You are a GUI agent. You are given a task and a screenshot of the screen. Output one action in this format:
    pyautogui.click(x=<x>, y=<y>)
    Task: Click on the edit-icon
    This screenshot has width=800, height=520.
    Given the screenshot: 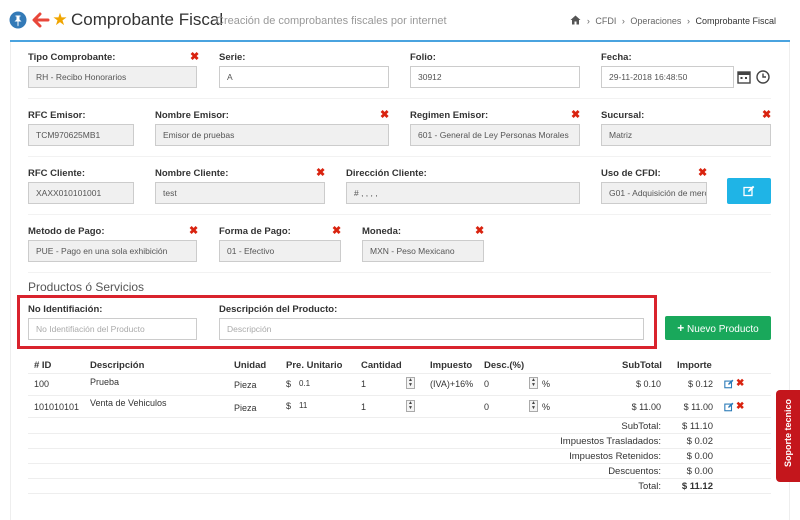 What is the action you would take?
    pyautogui.click(x=749, y=191)
    